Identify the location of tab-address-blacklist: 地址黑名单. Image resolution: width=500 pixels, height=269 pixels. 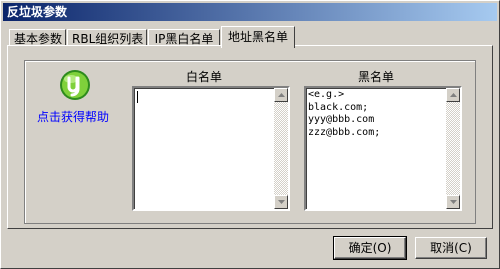
(258, 37).